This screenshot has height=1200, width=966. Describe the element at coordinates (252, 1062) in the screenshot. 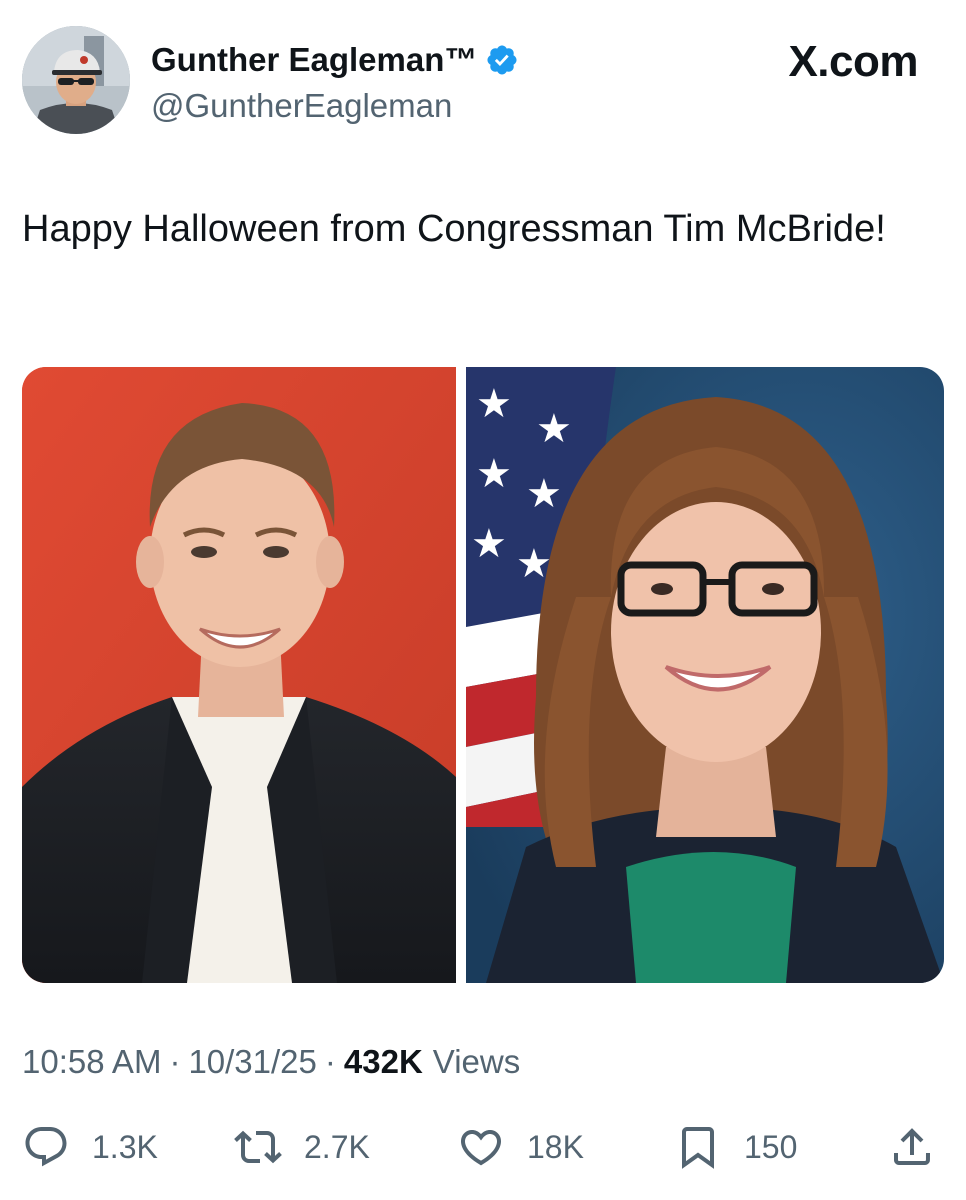

I see `tweet-date: 10/31/25` at that location.